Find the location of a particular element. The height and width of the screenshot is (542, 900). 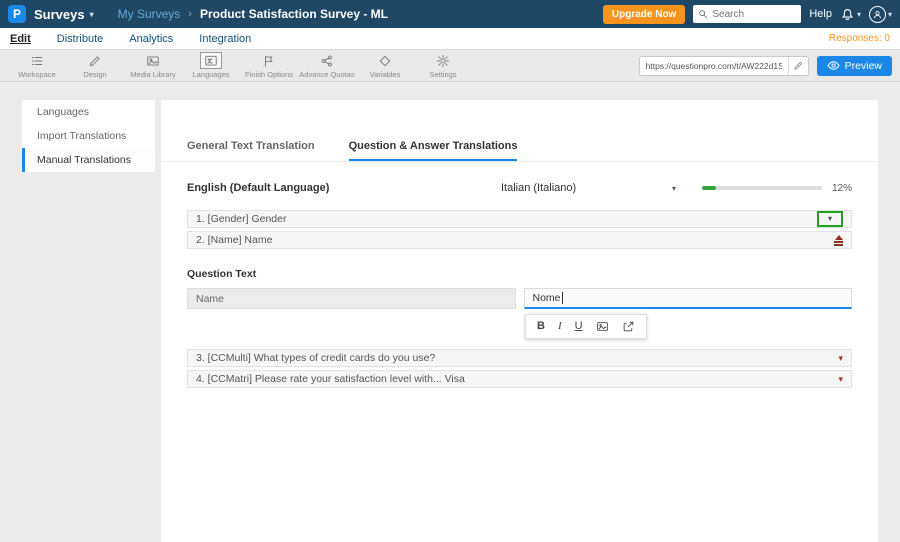

sidebar-item-languages: Languages is located at coordinates (88, 112).